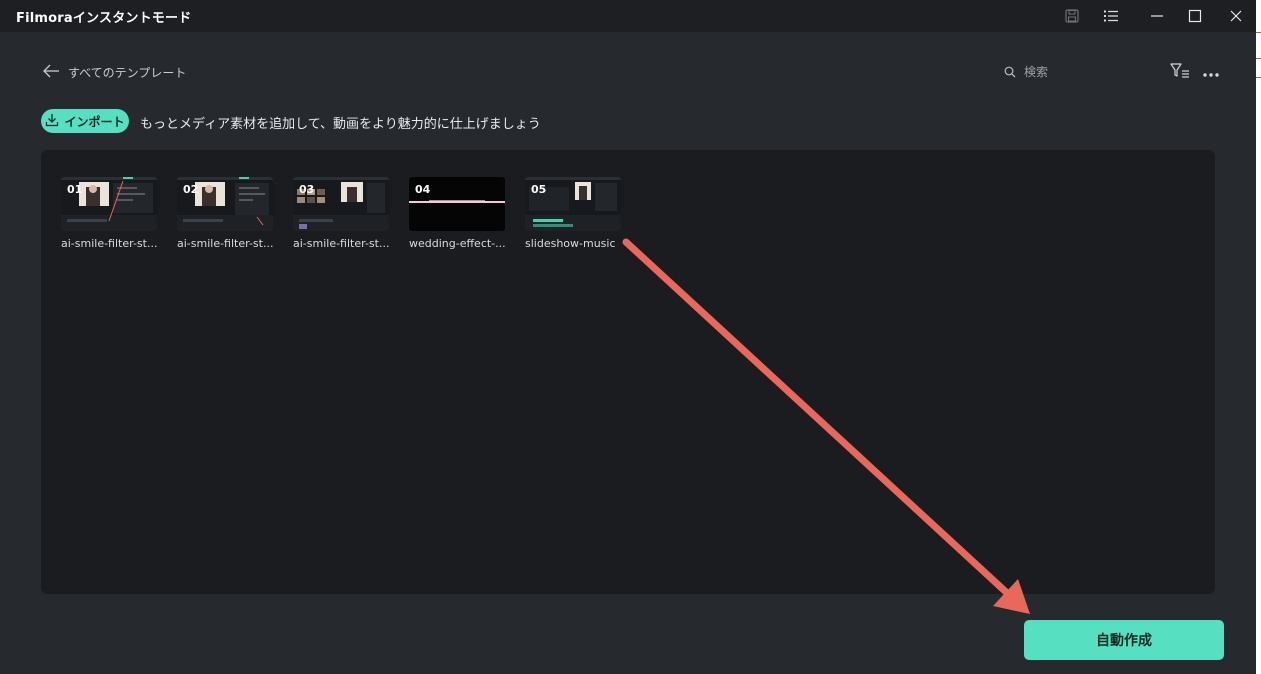 This screenshot has width=1261, height=674. I want to click on save-icon, so click(1072, 16).